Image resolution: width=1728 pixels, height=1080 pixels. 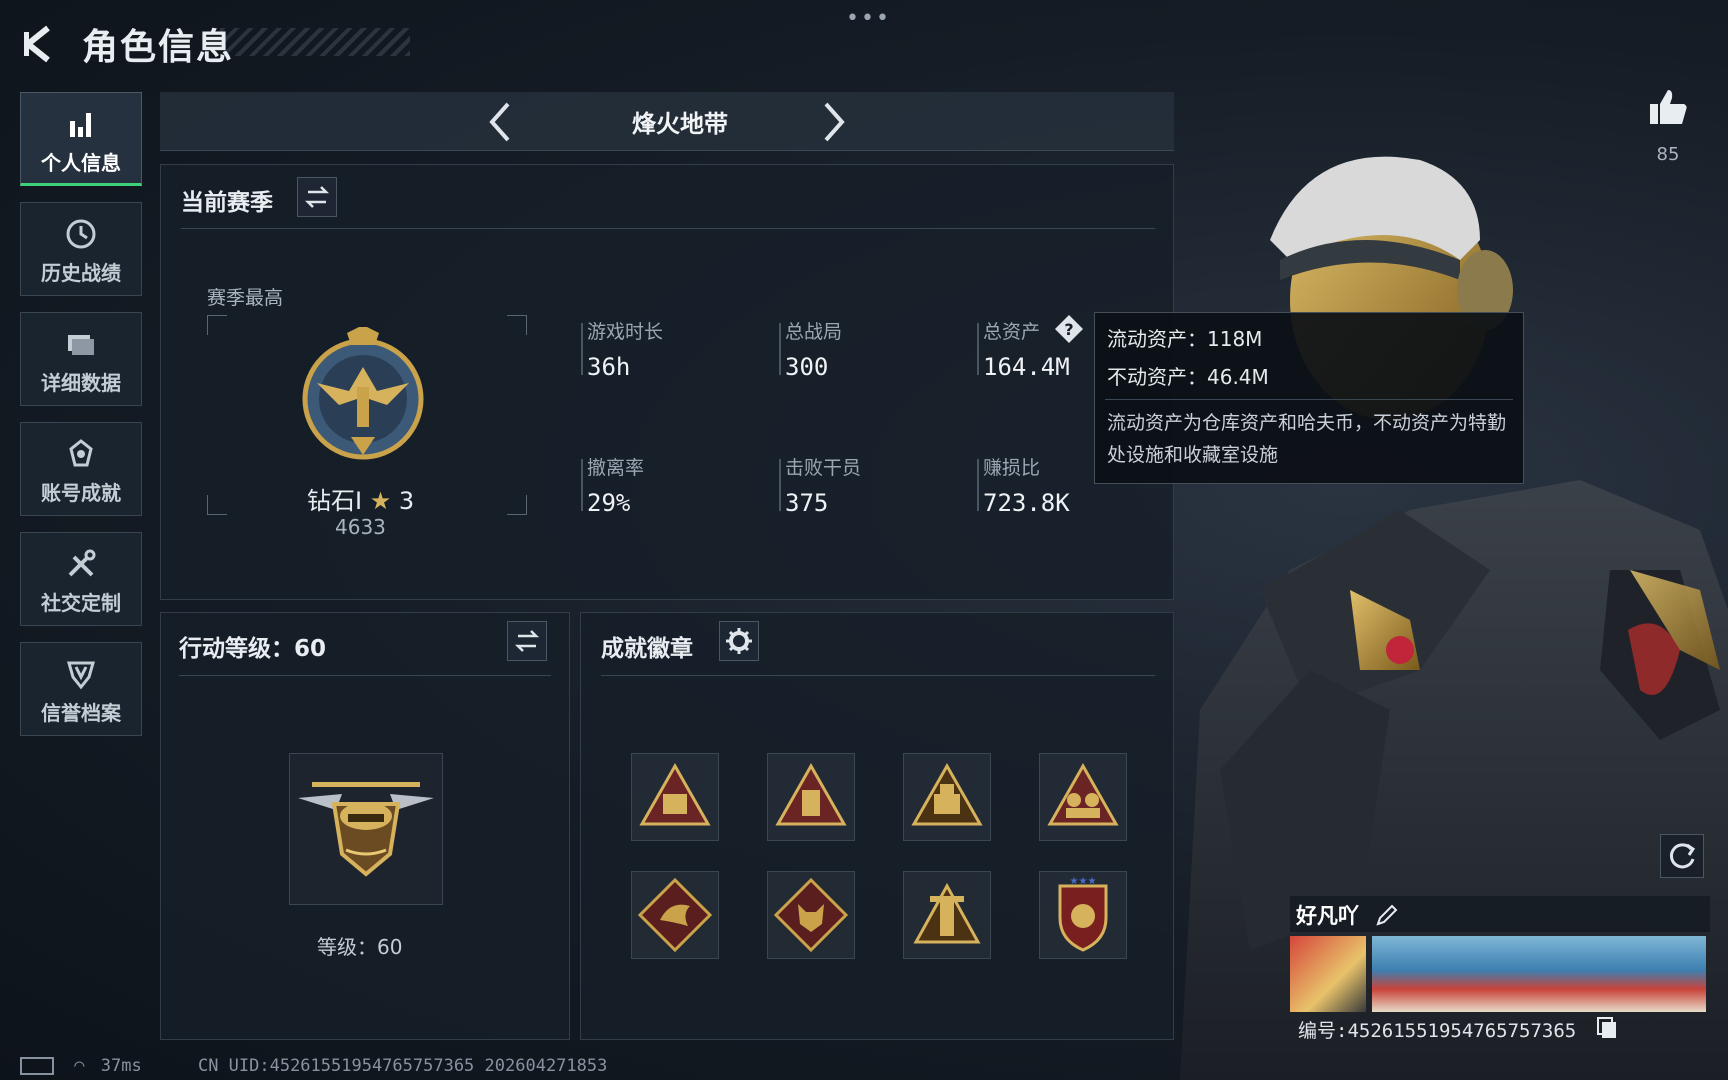 What do you see at coordinates (1188, 377) in the screenshot?
I see `tooltip-fixed-assets: 不动资产：46.4M` at bounding box center [1188, 377].